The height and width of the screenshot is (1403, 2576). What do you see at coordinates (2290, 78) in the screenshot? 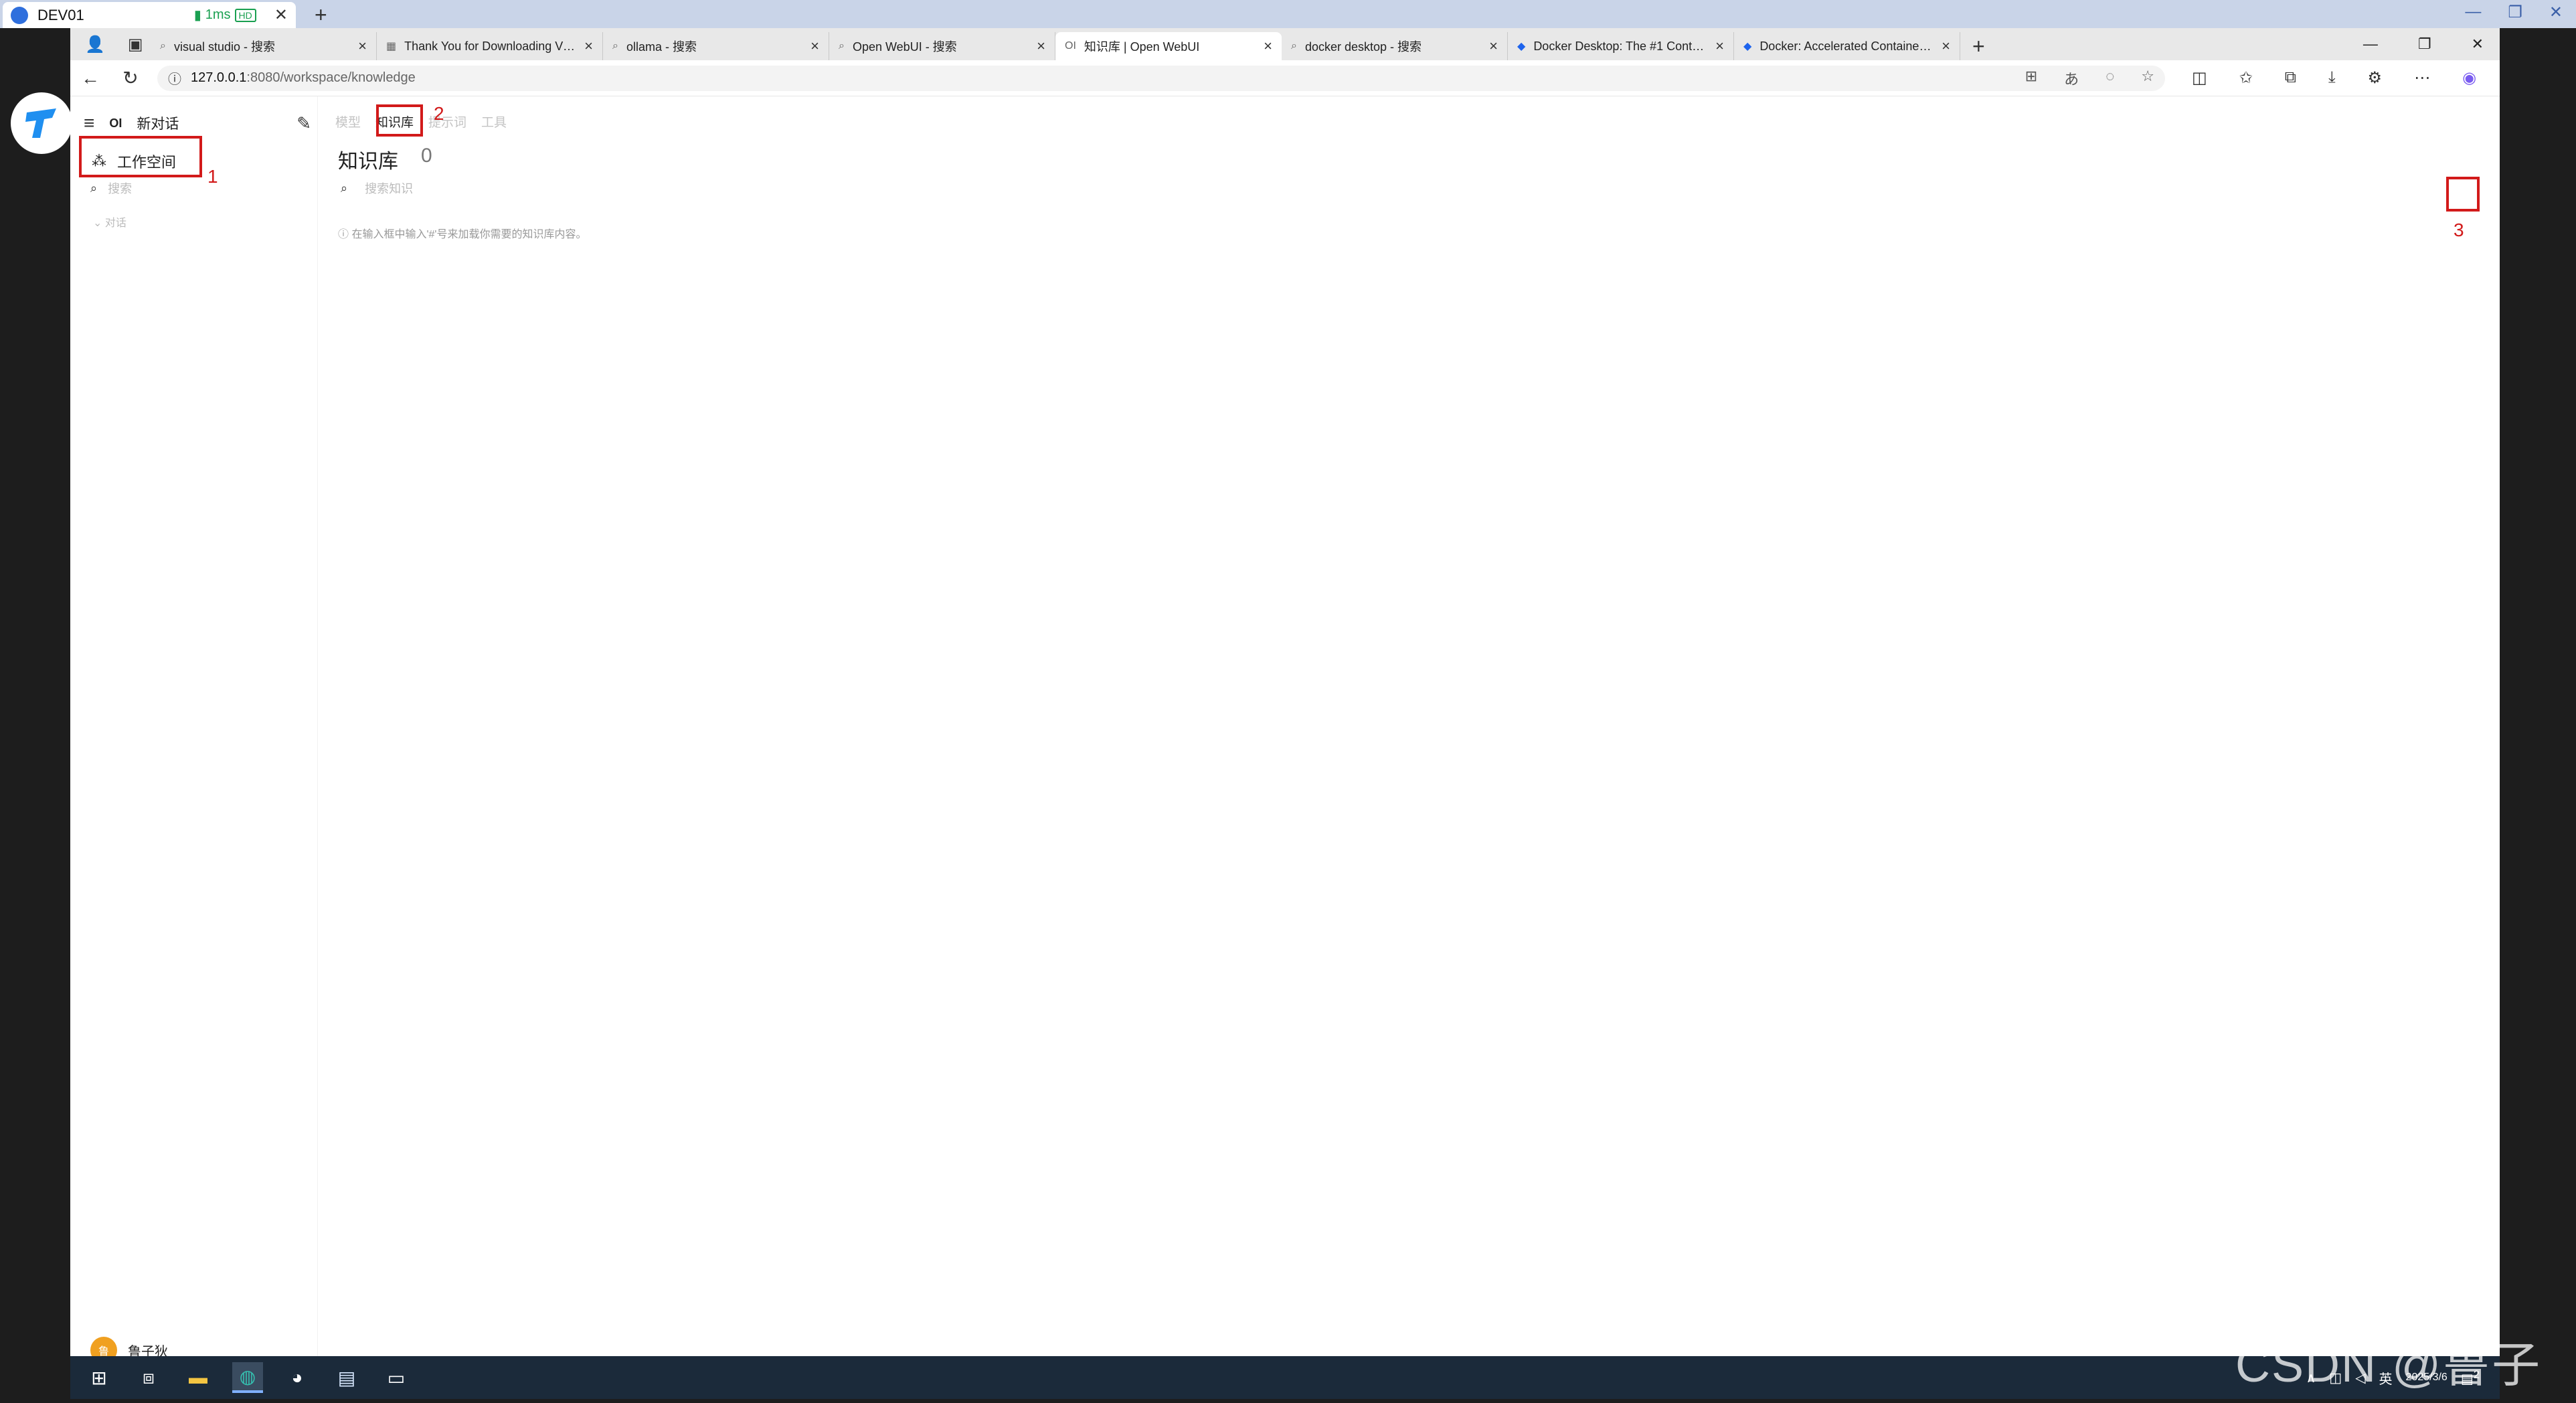
I see `collections-icon: ⧉` at bounding box center [2290, 78].